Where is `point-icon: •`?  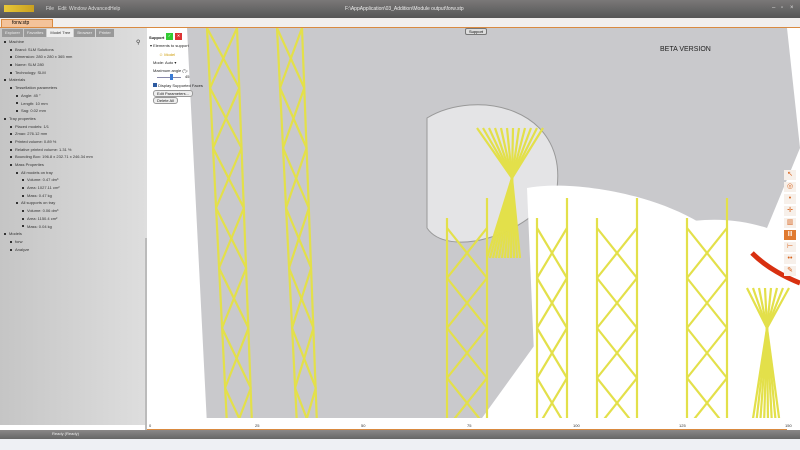
point-icon: • is located at coordinates (790, 199).